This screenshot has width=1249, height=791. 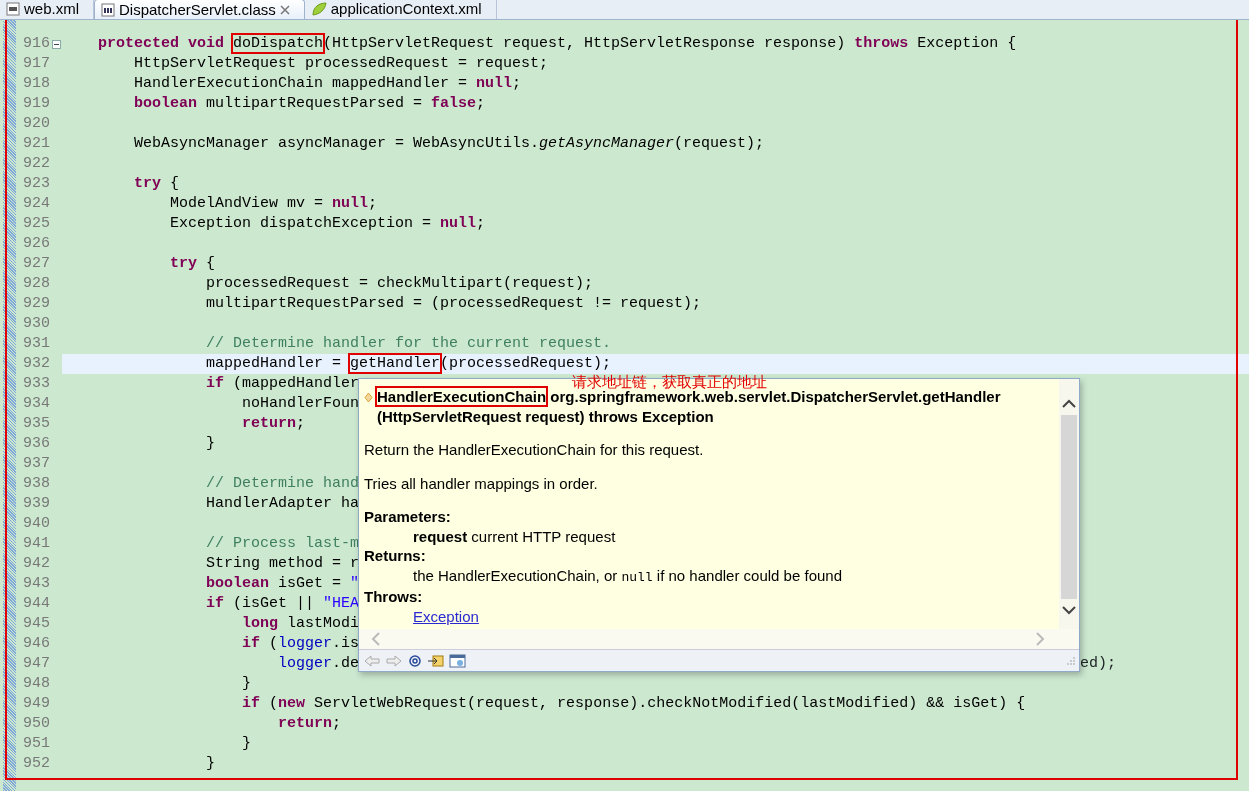 What do you see at coordinates (400, 9) in the screenshot?
I see `editor-tab: applicationContext.xml` at bounding box center [400, 9].